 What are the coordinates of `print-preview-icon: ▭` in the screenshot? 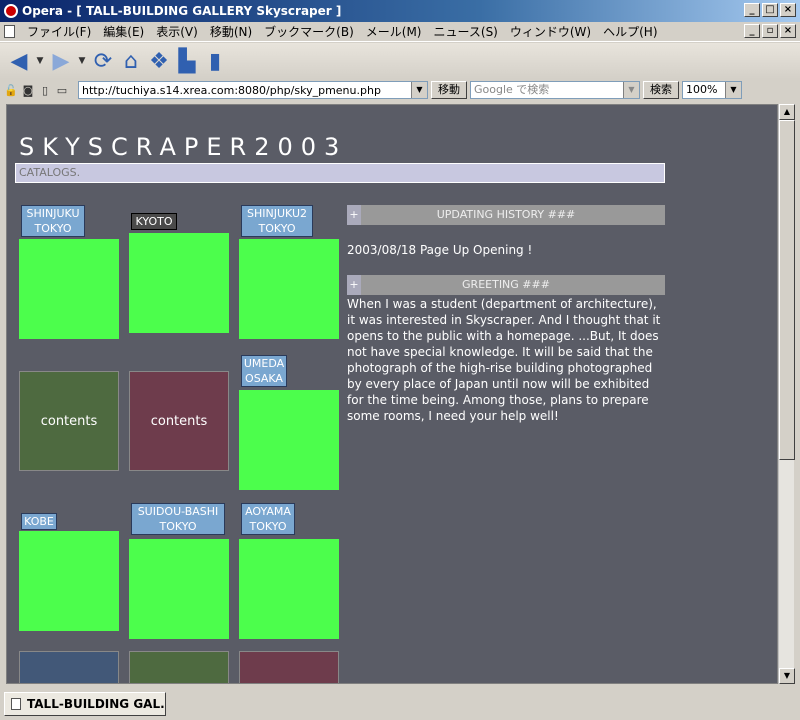 It's located at (62, 90).